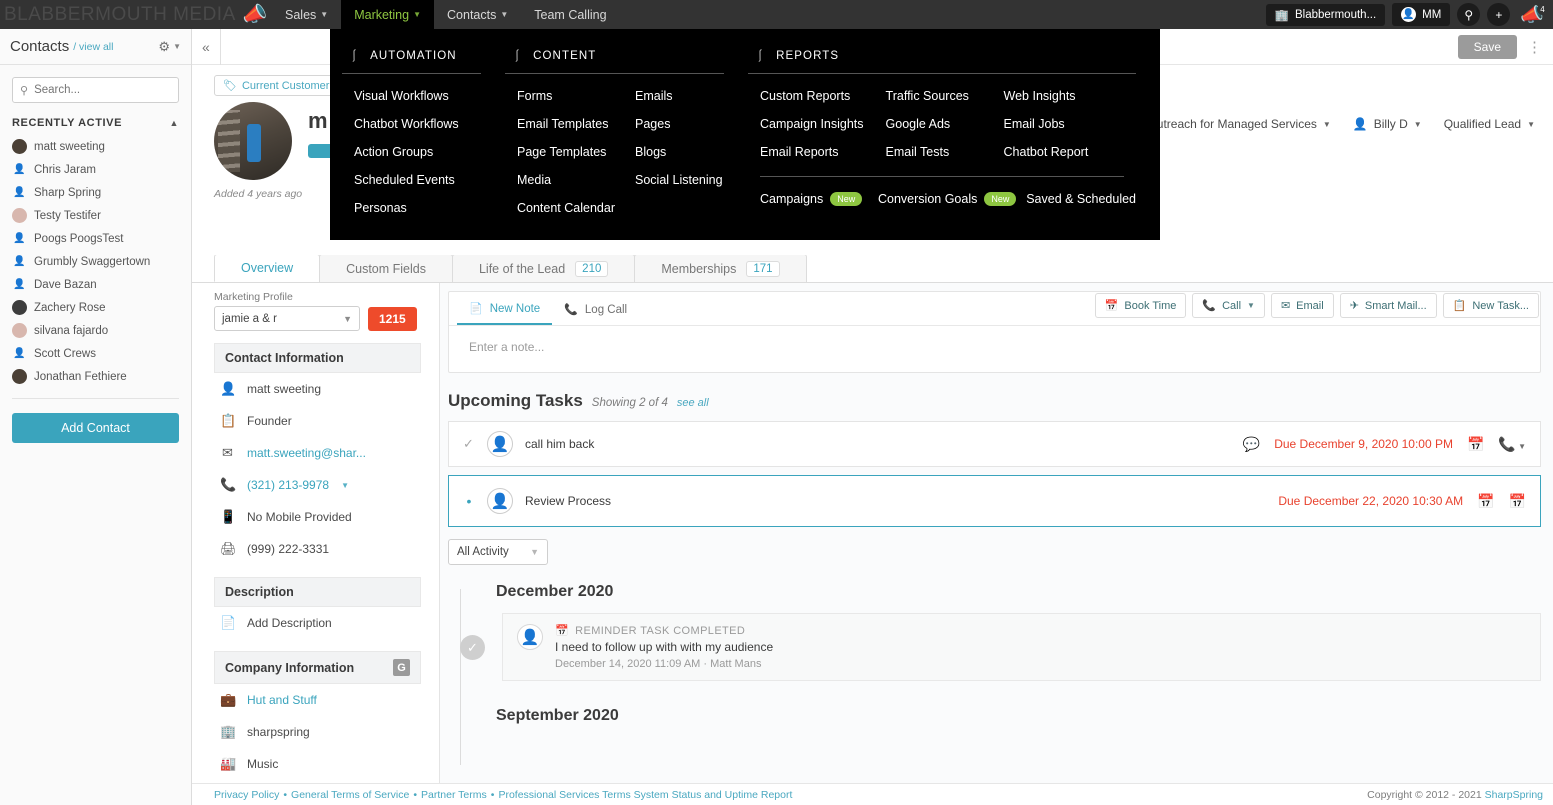 The width and height of the screenshot is (1553, 805). I want to click on mega-link-web-insights: Web Insights, so click(1051, 96).